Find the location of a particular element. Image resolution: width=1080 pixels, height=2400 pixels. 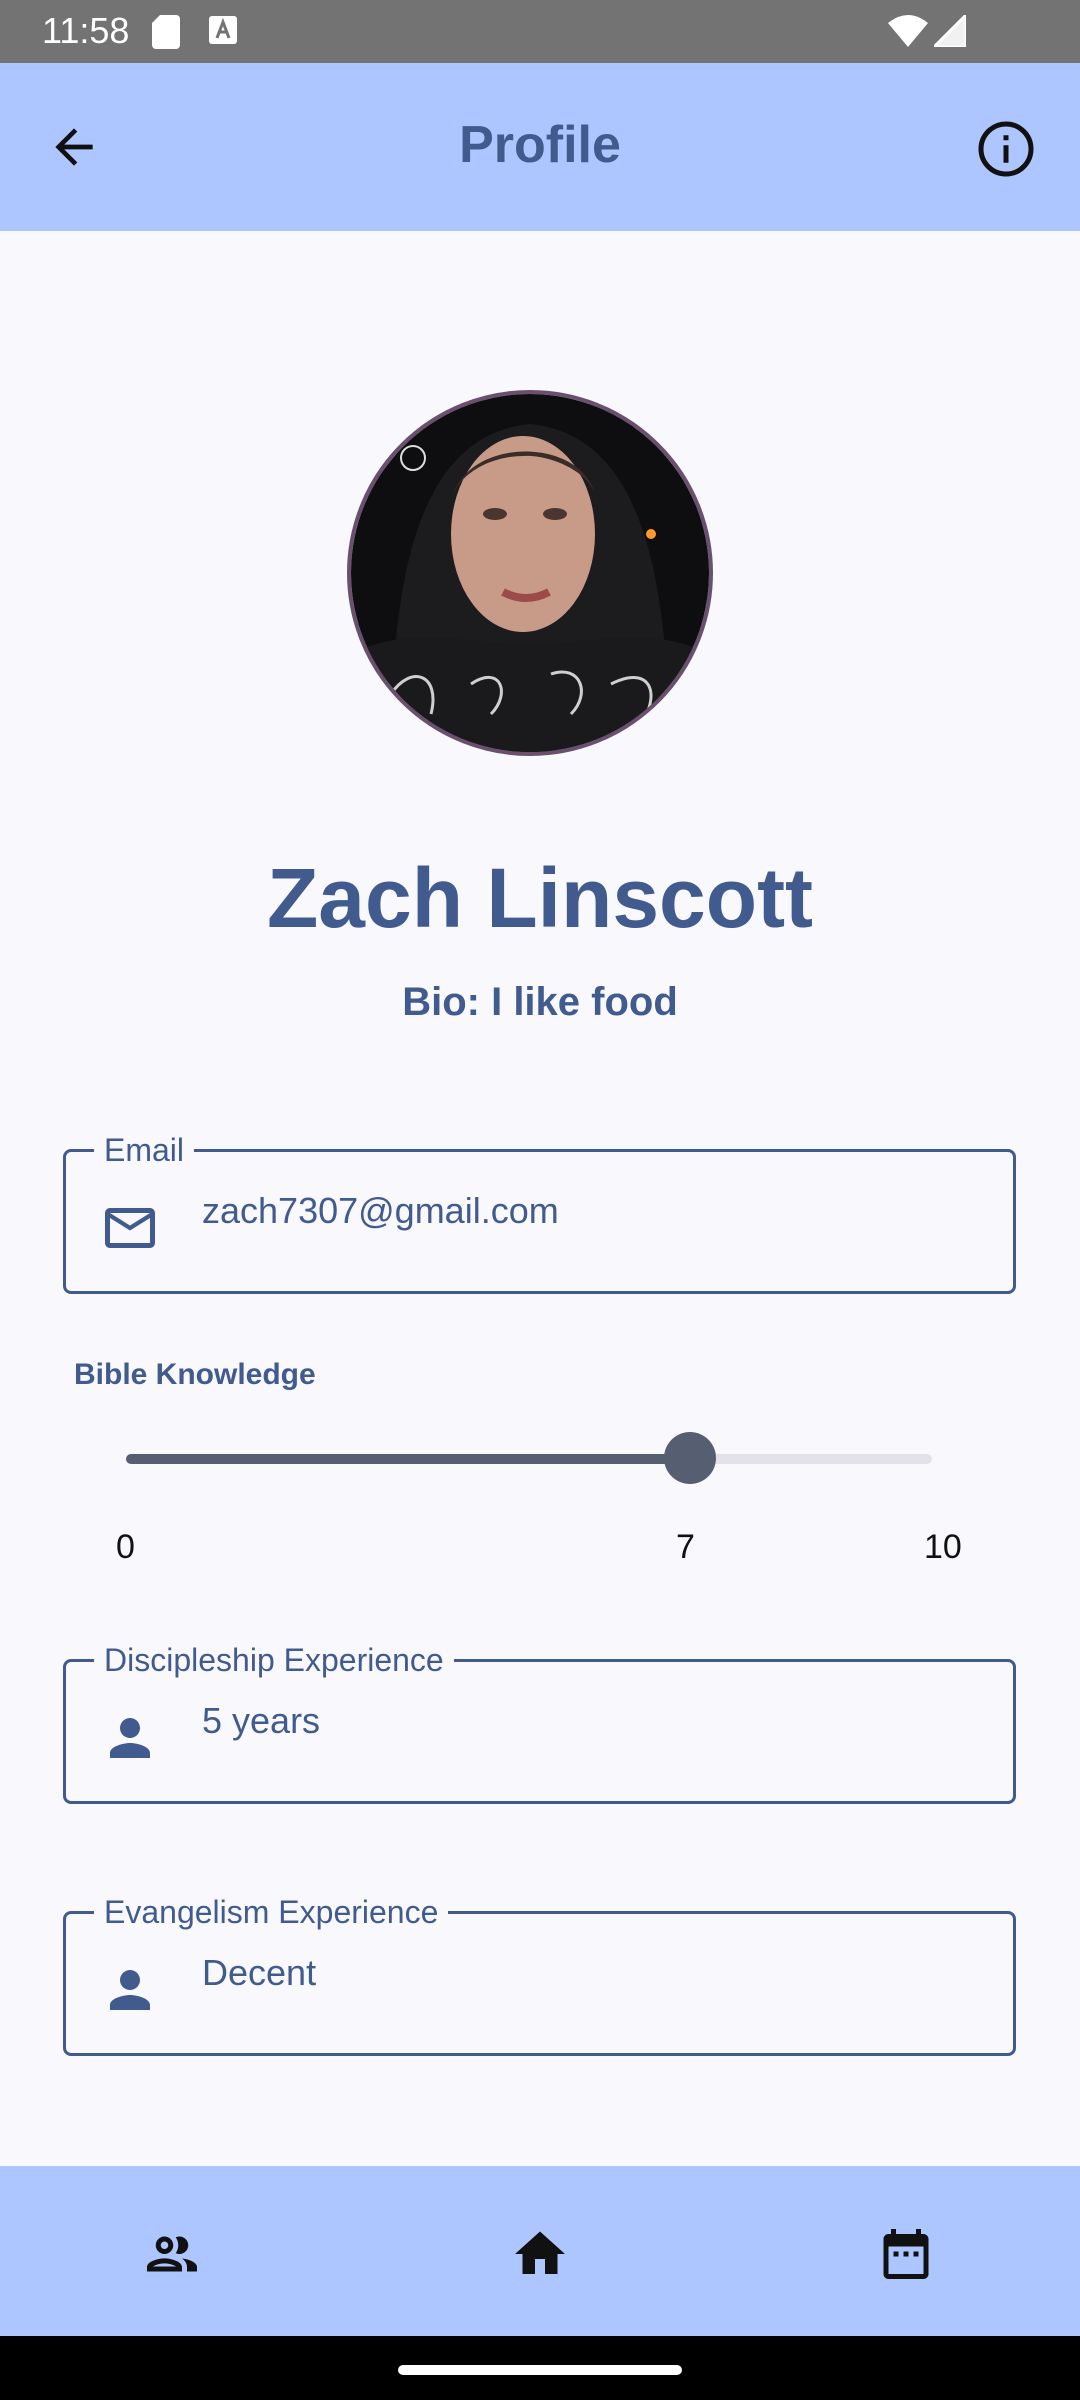

email-field: Email zach7307@gmail.com is located at coordinates (539, 1212).